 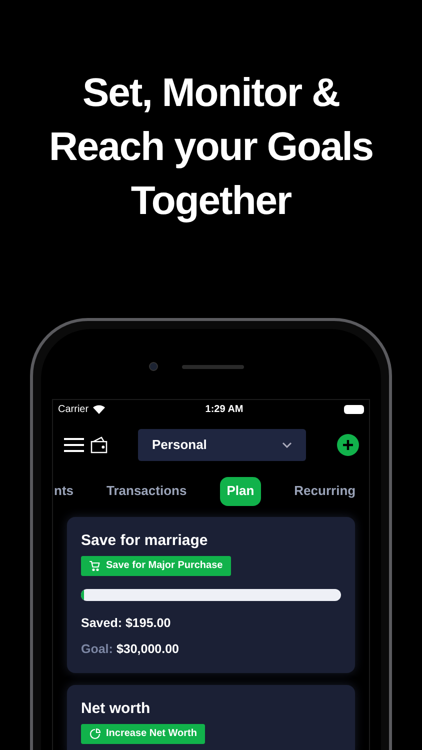 What do you see at coordinates (95, 566) in the screenshot?
I see `cart-icon` at bounding box center [95, 566].